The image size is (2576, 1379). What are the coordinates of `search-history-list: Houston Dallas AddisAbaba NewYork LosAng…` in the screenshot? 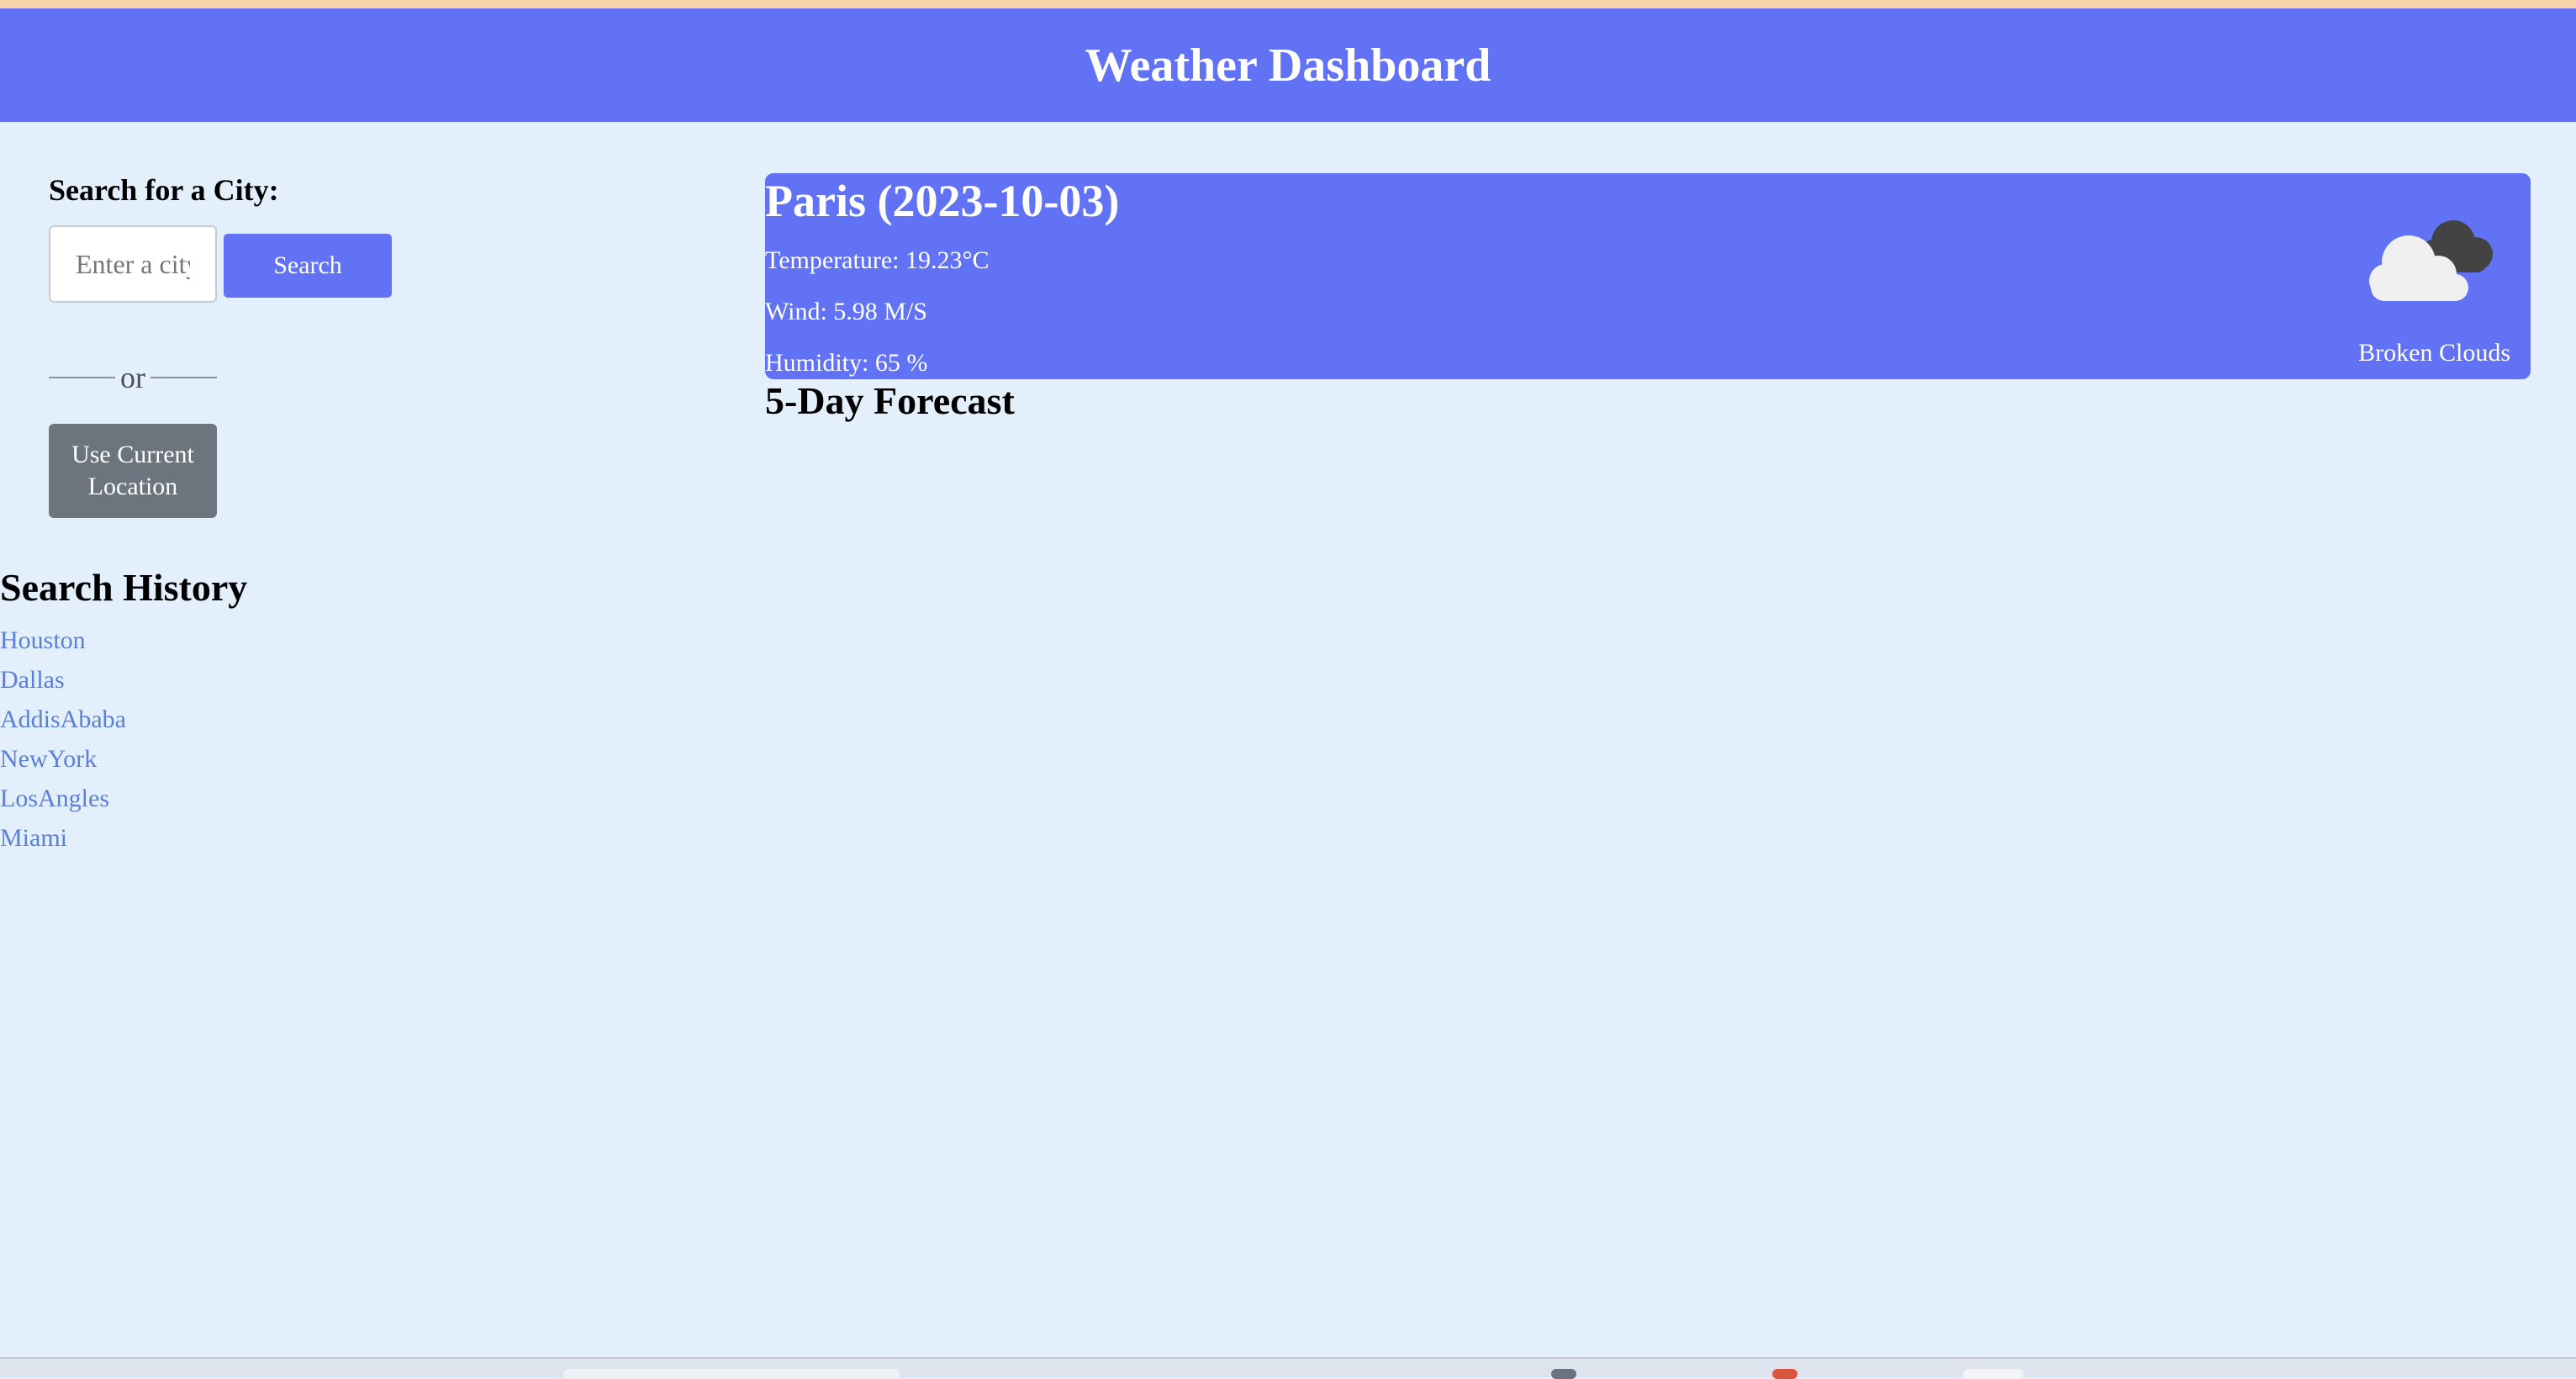 It's located at (63, 739).